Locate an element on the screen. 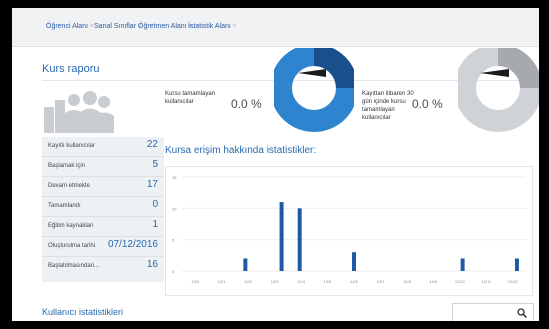 This screenshot has height=329, width=549. x-tick-label: 12/0 is located at coordinates (195, 281).